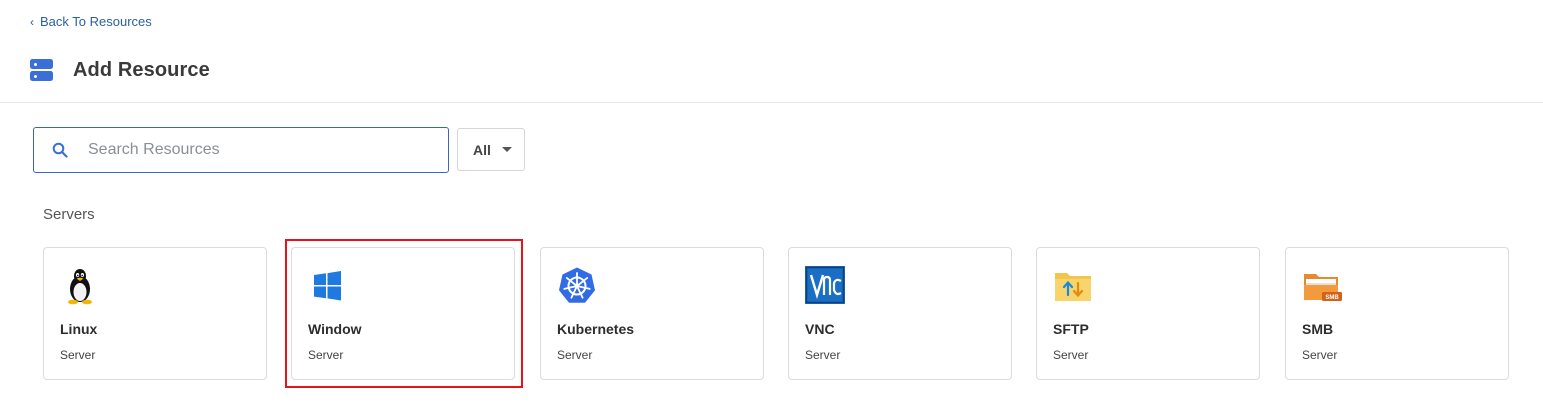 This screenshot has width=1543, height=407. I want to click on search-input, so click(258, 150).